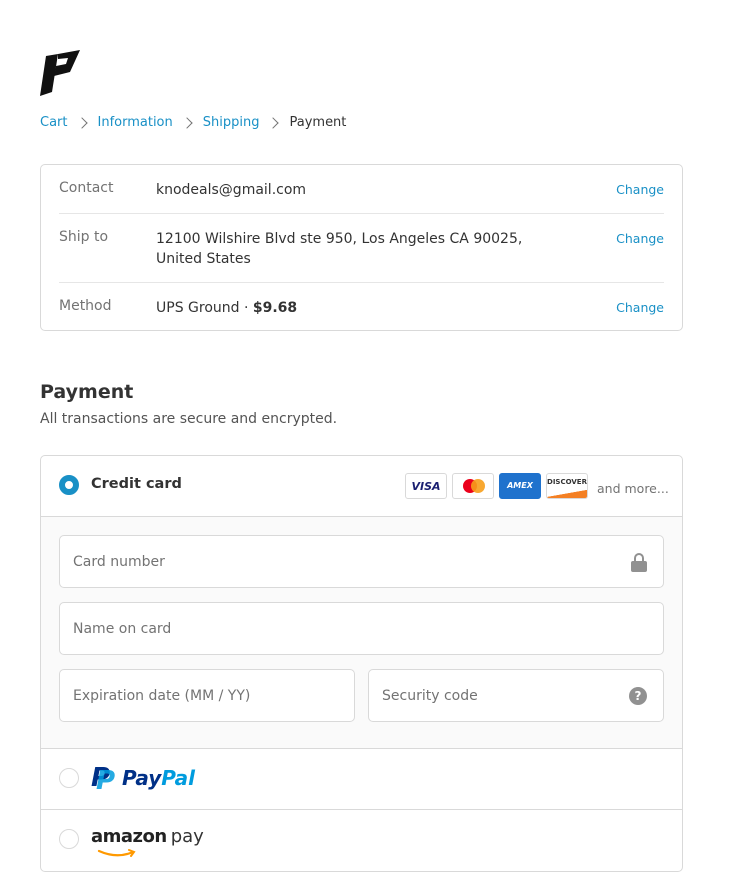  Describe the element at coordinates (54, 122) in the screenshot. I see `breadcrumb-cart: Cart` at that location.